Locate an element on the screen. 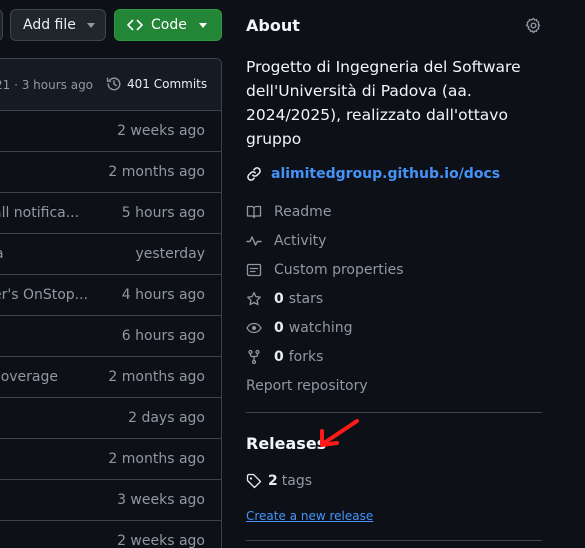  tags-label: tags is located at coordinates (296, 481).